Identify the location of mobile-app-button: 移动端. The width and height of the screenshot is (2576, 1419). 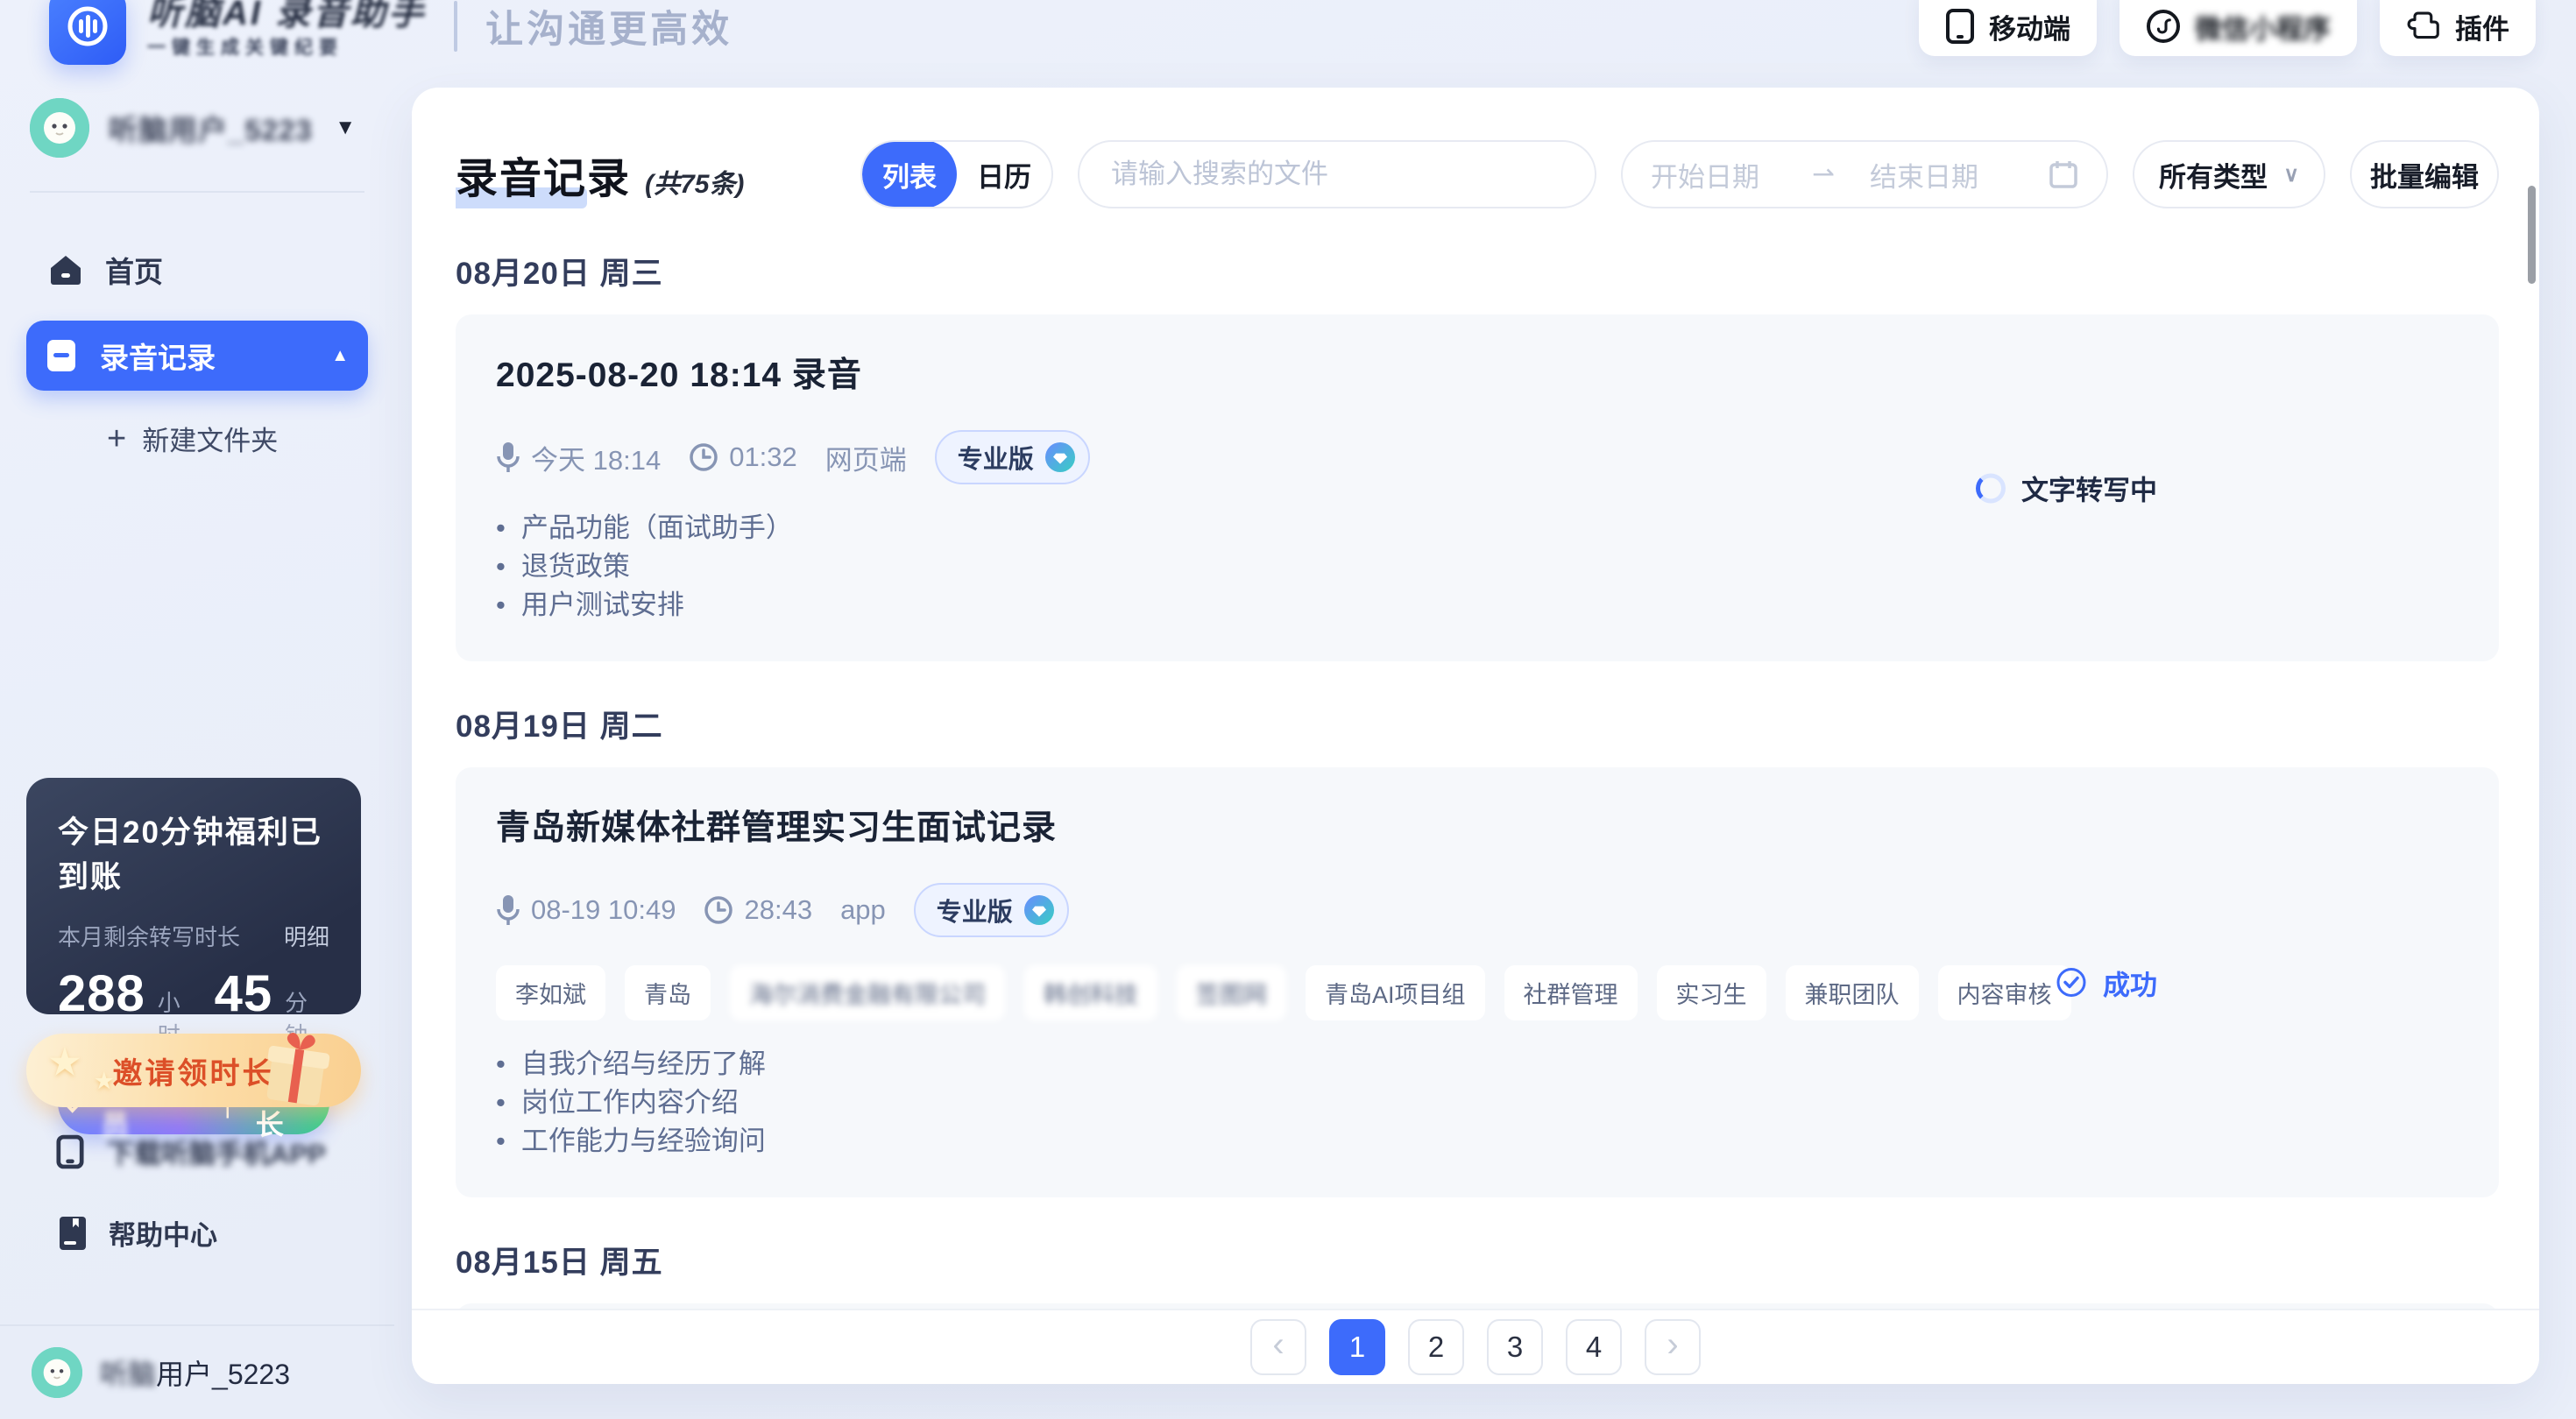
(2008, 28).